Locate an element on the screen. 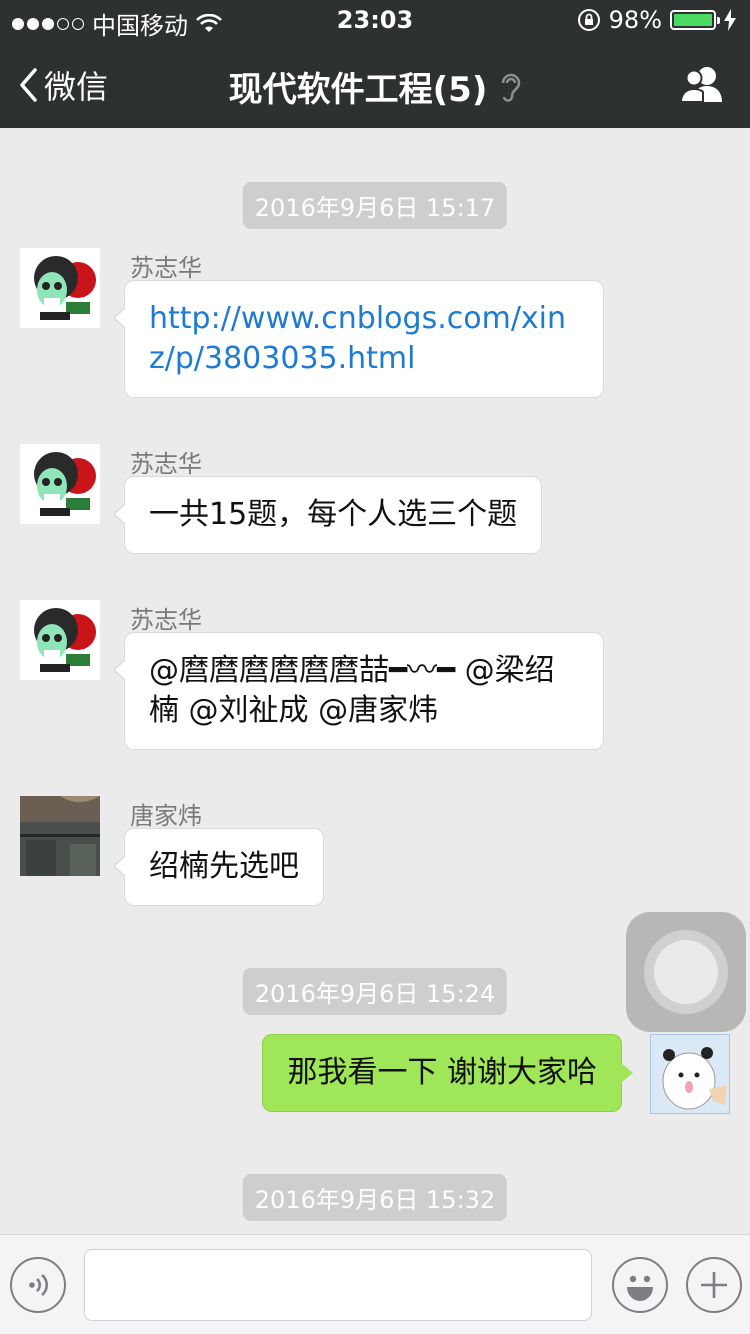  my-avatar is located at coordinates (690, 1074).